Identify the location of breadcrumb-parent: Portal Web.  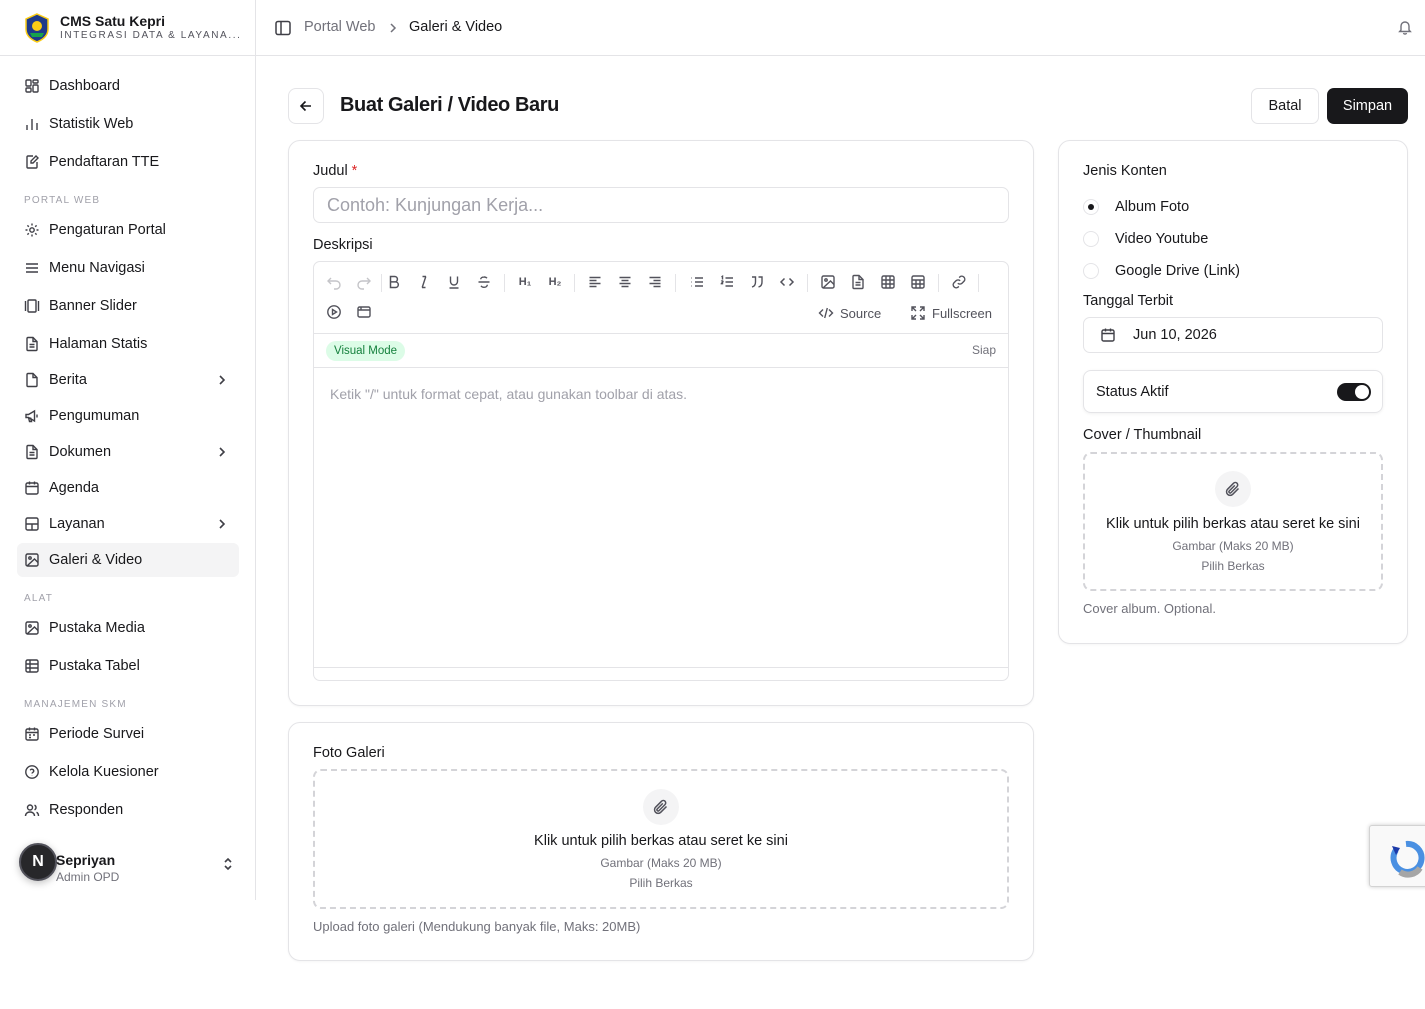
(339, 27).